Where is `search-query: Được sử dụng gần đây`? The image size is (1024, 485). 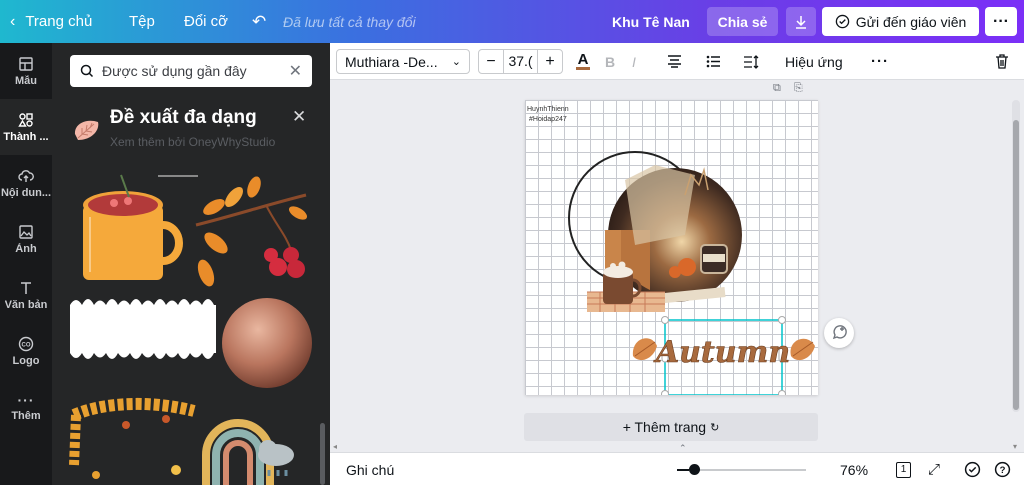
search-query: Được sử dụng gần đây is located at coordinates (174, 71).